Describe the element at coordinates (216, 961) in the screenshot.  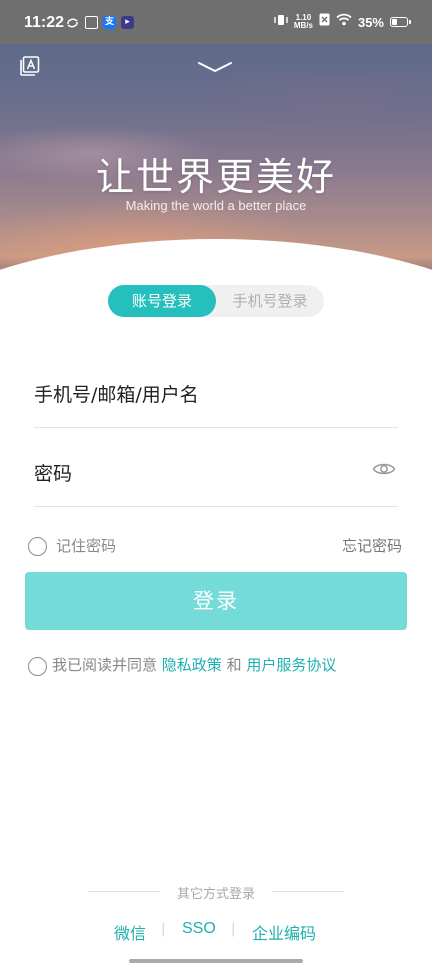
I see `home-indicator` at that location.